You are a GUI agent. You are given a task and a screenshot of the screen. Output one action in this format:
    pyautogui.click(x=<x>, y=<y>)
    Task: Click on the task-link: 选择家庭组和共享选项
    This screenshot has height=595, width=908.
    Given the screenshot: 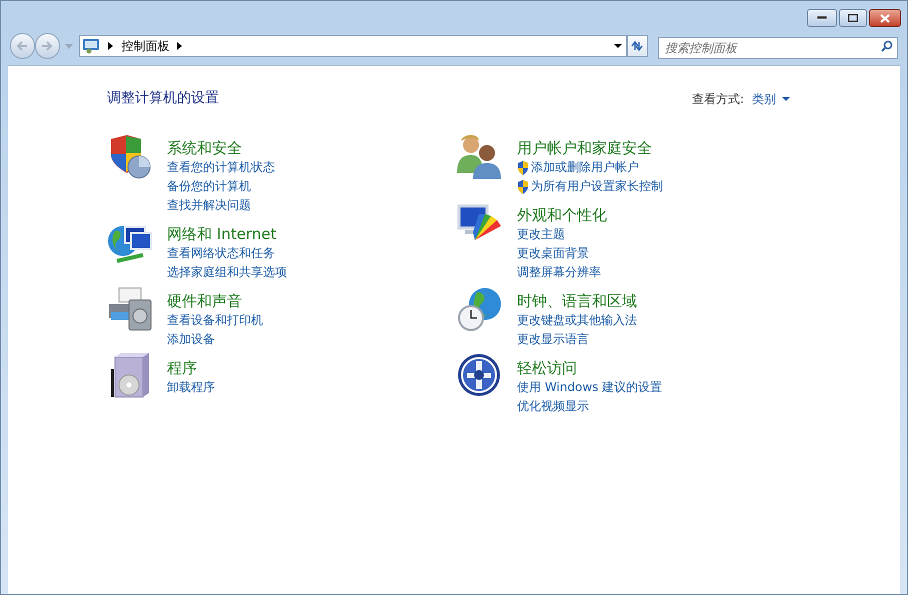 What is the action you would take?
    pyautogui.click(x=227, y=272)
    